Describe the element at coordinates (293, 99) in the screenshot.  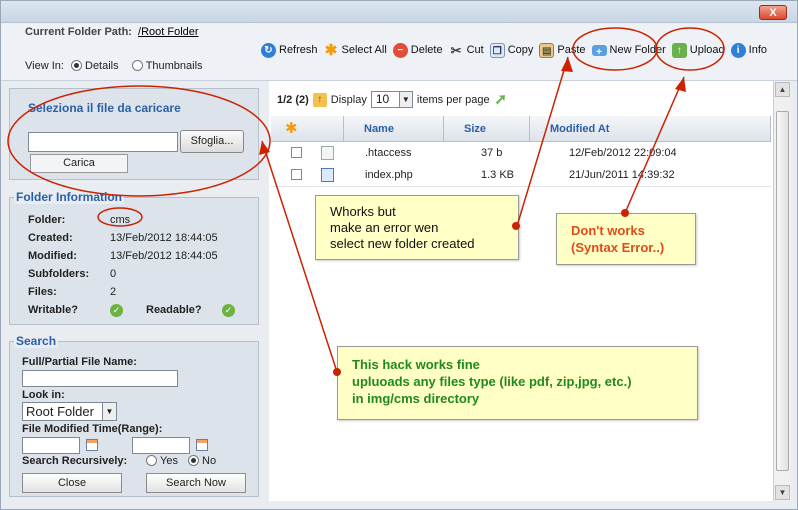
I see `page-indicator: 1/2 (2)` at that location.